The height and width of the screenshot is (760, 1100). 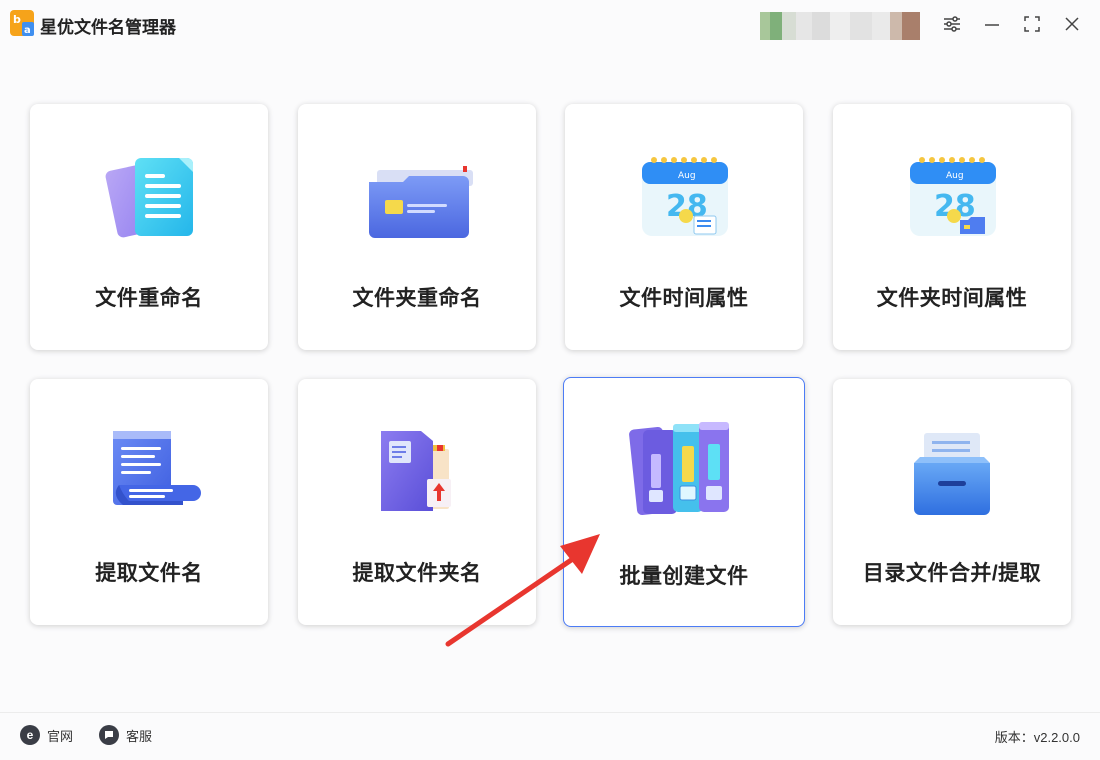 What do you see at coordinates (22, 23) in the screenshot?
I see `app-logo-icon: b a` at bounding box center [22, 23].